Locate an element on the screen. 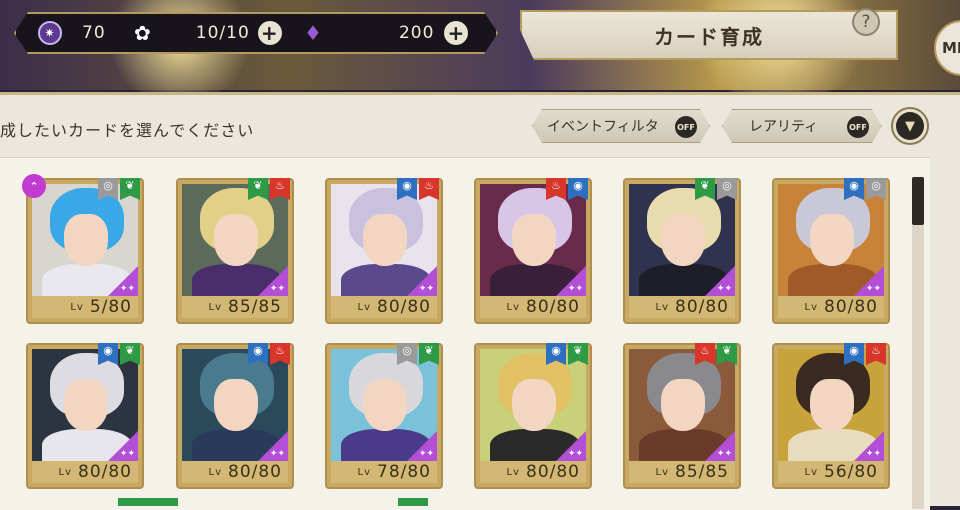 This screenshot has width=960, height=510. chevron-down-icon: ▼ is located at coordinates (910, 126).